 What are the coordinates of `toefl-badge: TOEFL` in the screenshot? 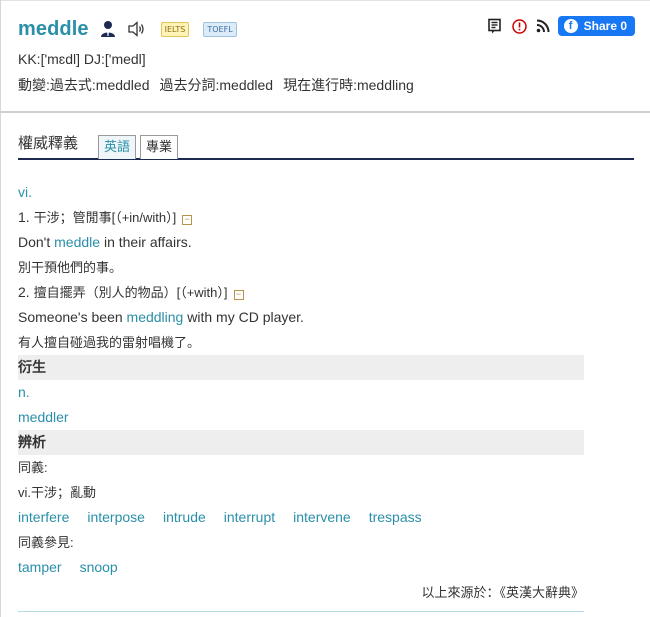 It's located at (220, 29).